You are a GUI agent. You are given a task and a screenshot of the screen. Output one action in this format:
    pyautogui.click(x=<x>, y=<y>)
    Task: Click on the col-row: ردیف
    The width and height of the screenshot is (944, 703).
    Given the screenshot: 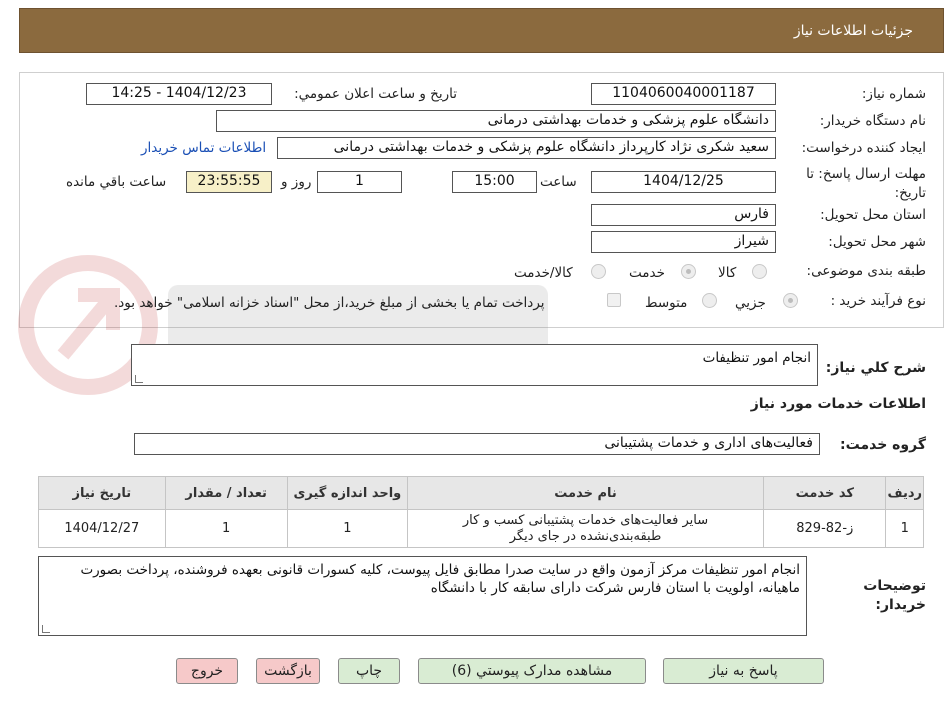 What is the action you would take?
    pyautogui.click(x=904, y=493)
    